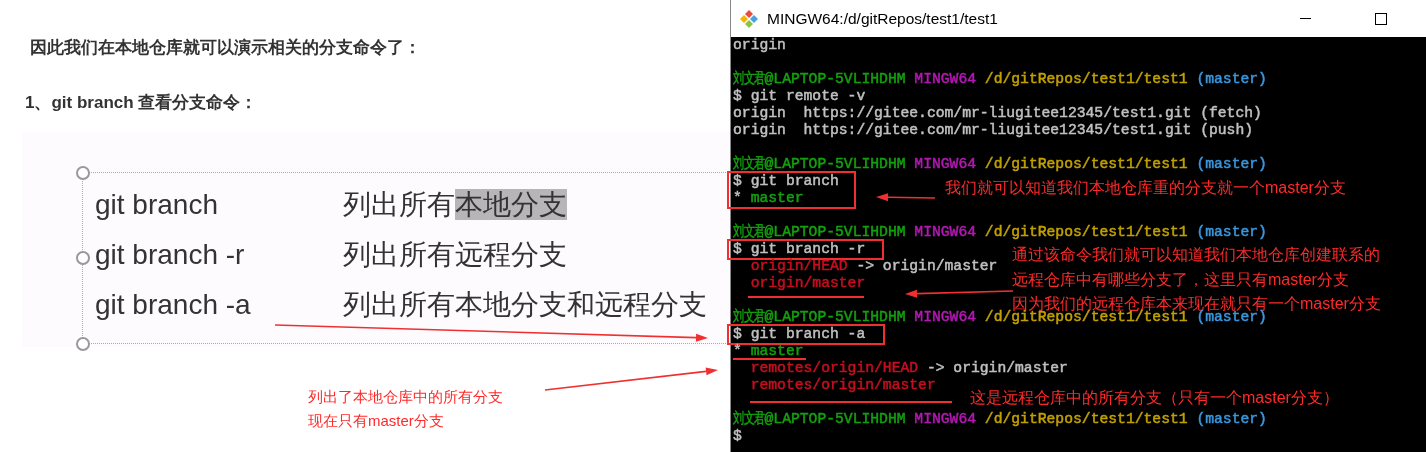  Describe the element at coordinates (799, 94) in the screenshot. I see `terminal-text: $ git remote -v` at that location.